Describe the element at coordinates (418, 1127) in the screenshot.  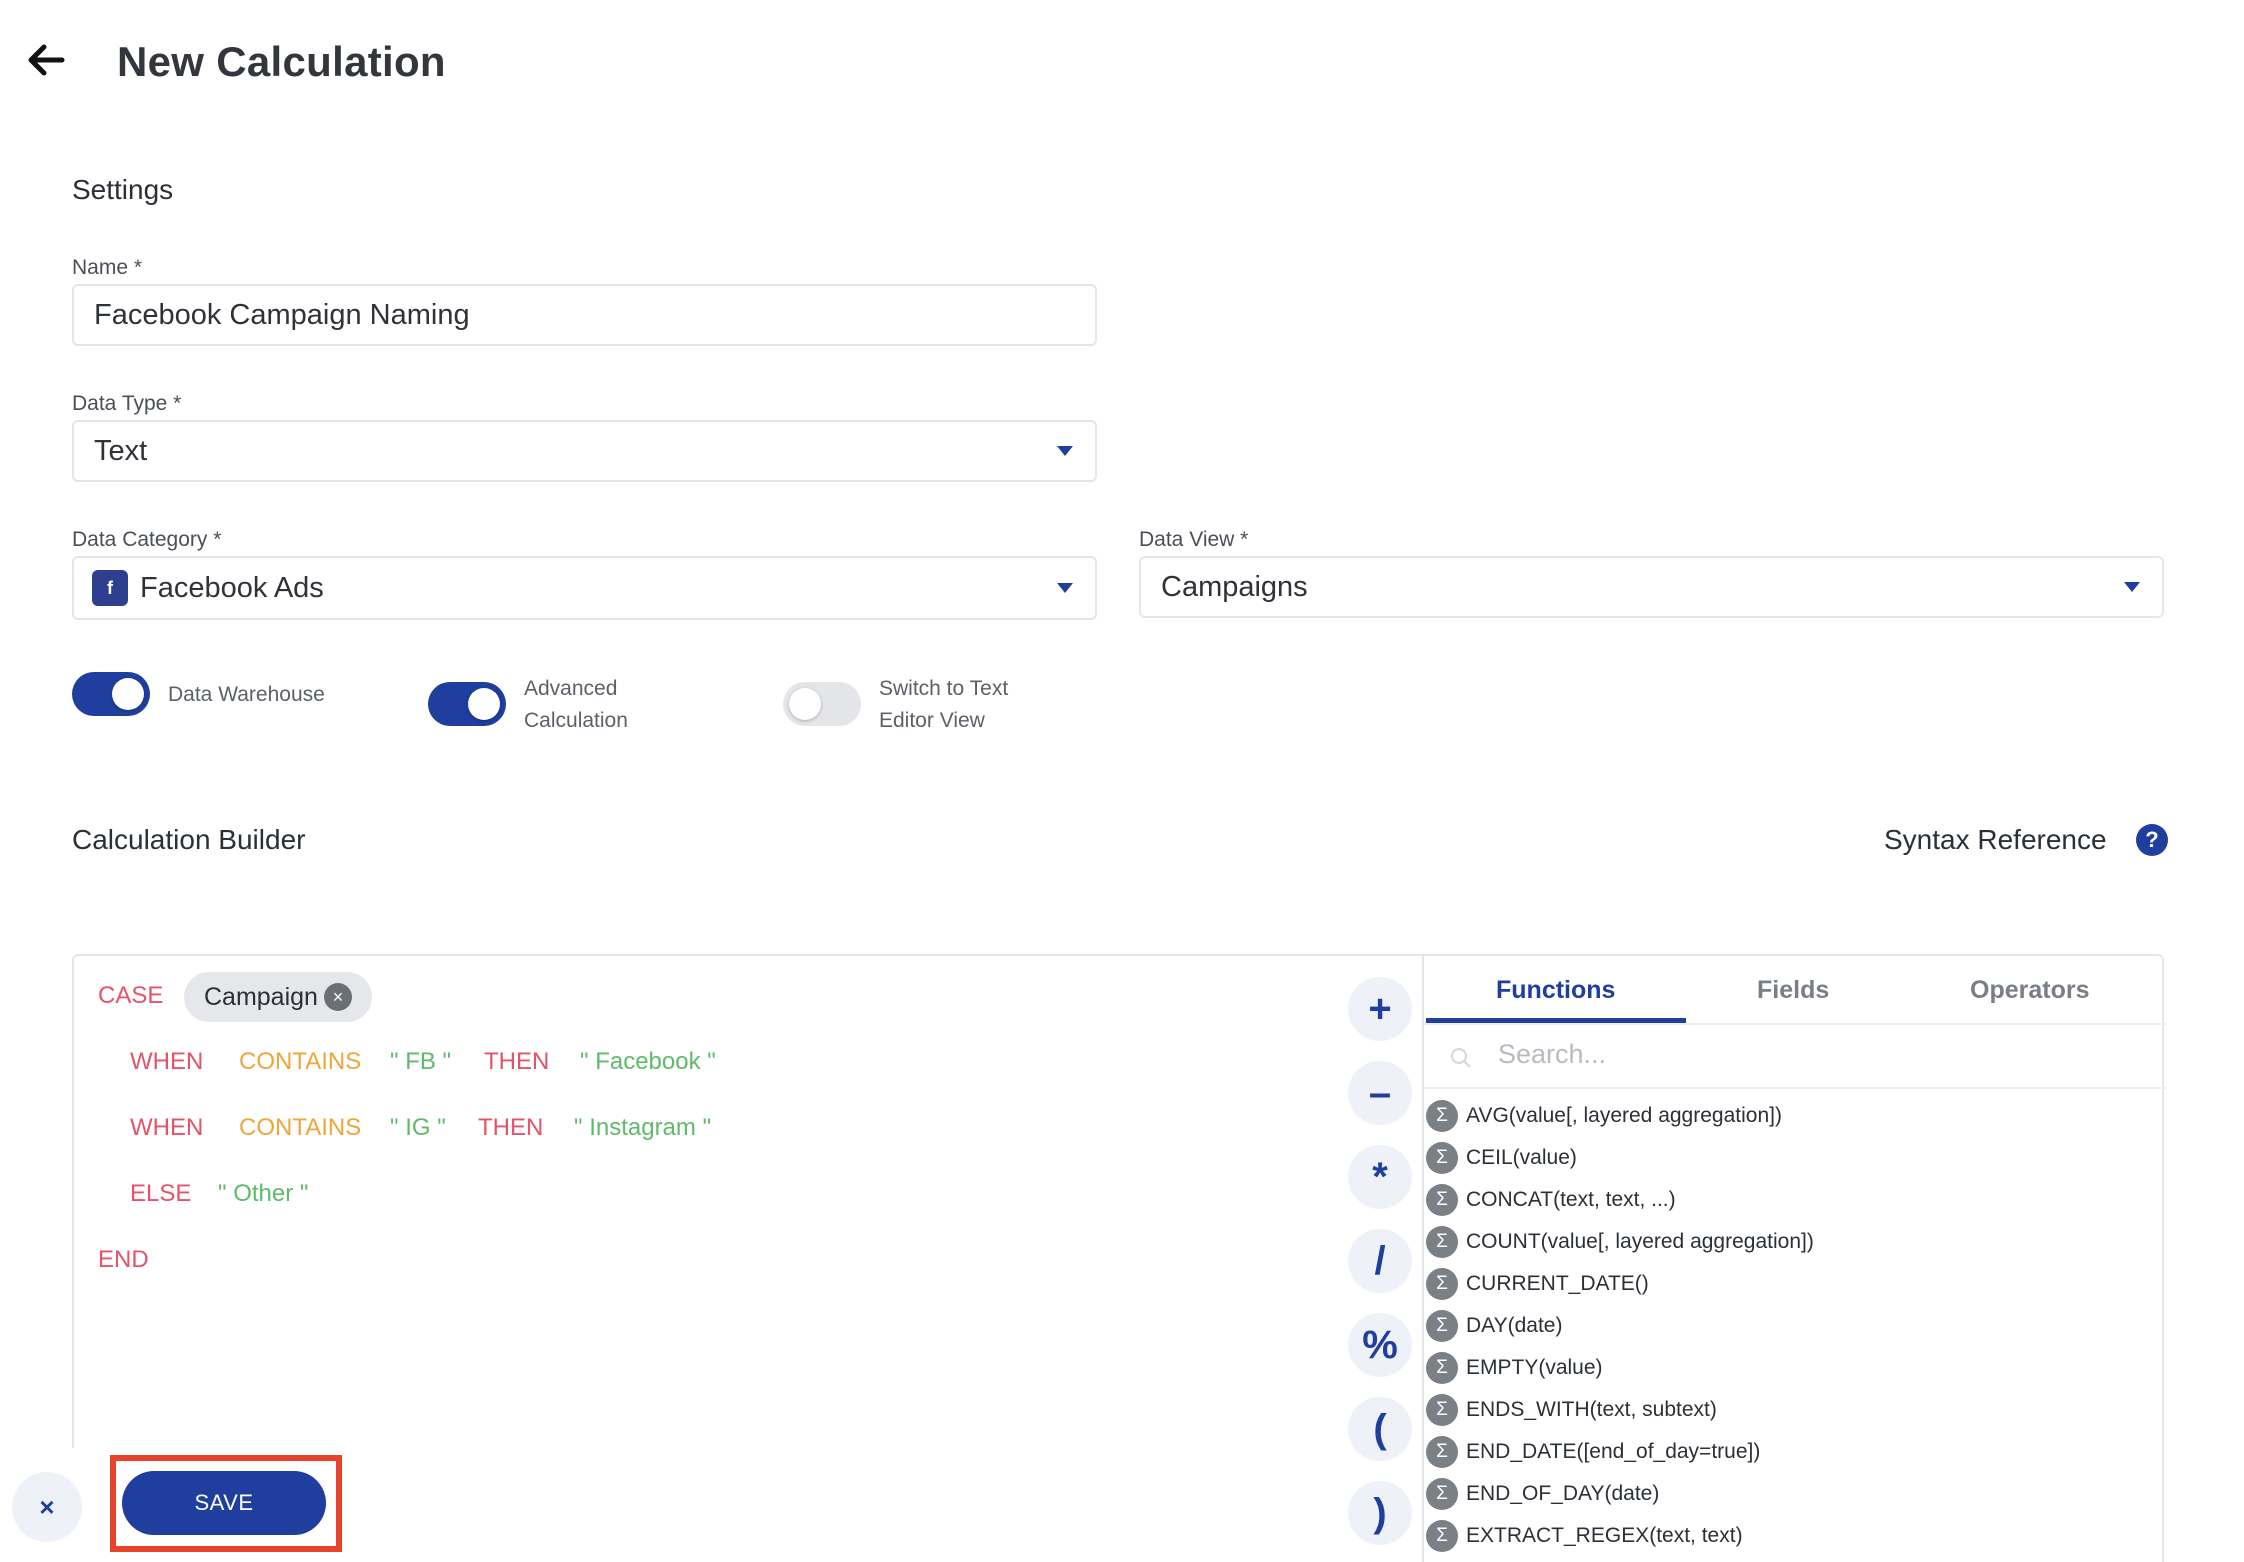
I see `string-literal: " IG "` at that location.